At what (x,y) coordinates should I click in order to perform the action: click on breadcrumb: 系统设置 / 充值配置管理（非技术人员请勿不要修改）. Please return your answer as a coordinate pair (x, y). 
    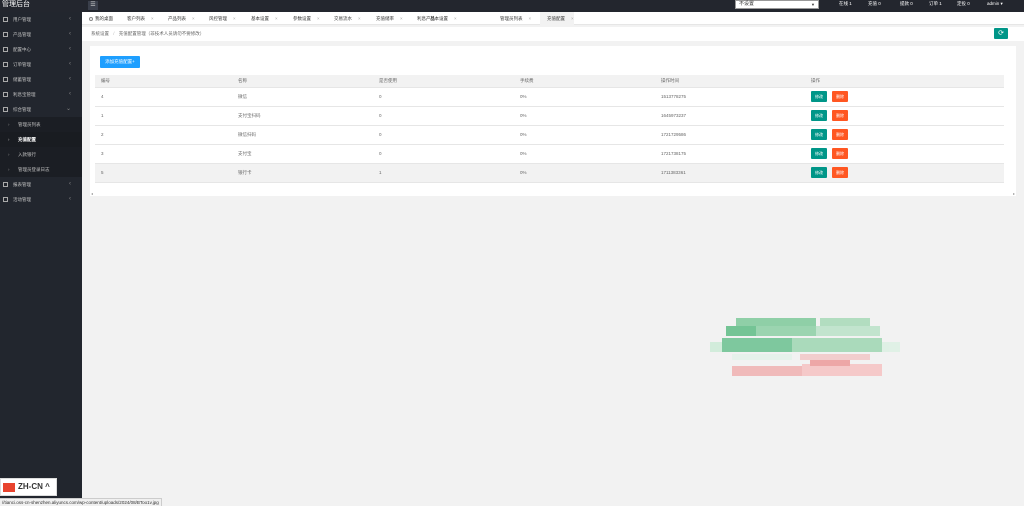
    Looking at the image, I should click on (148, 33).